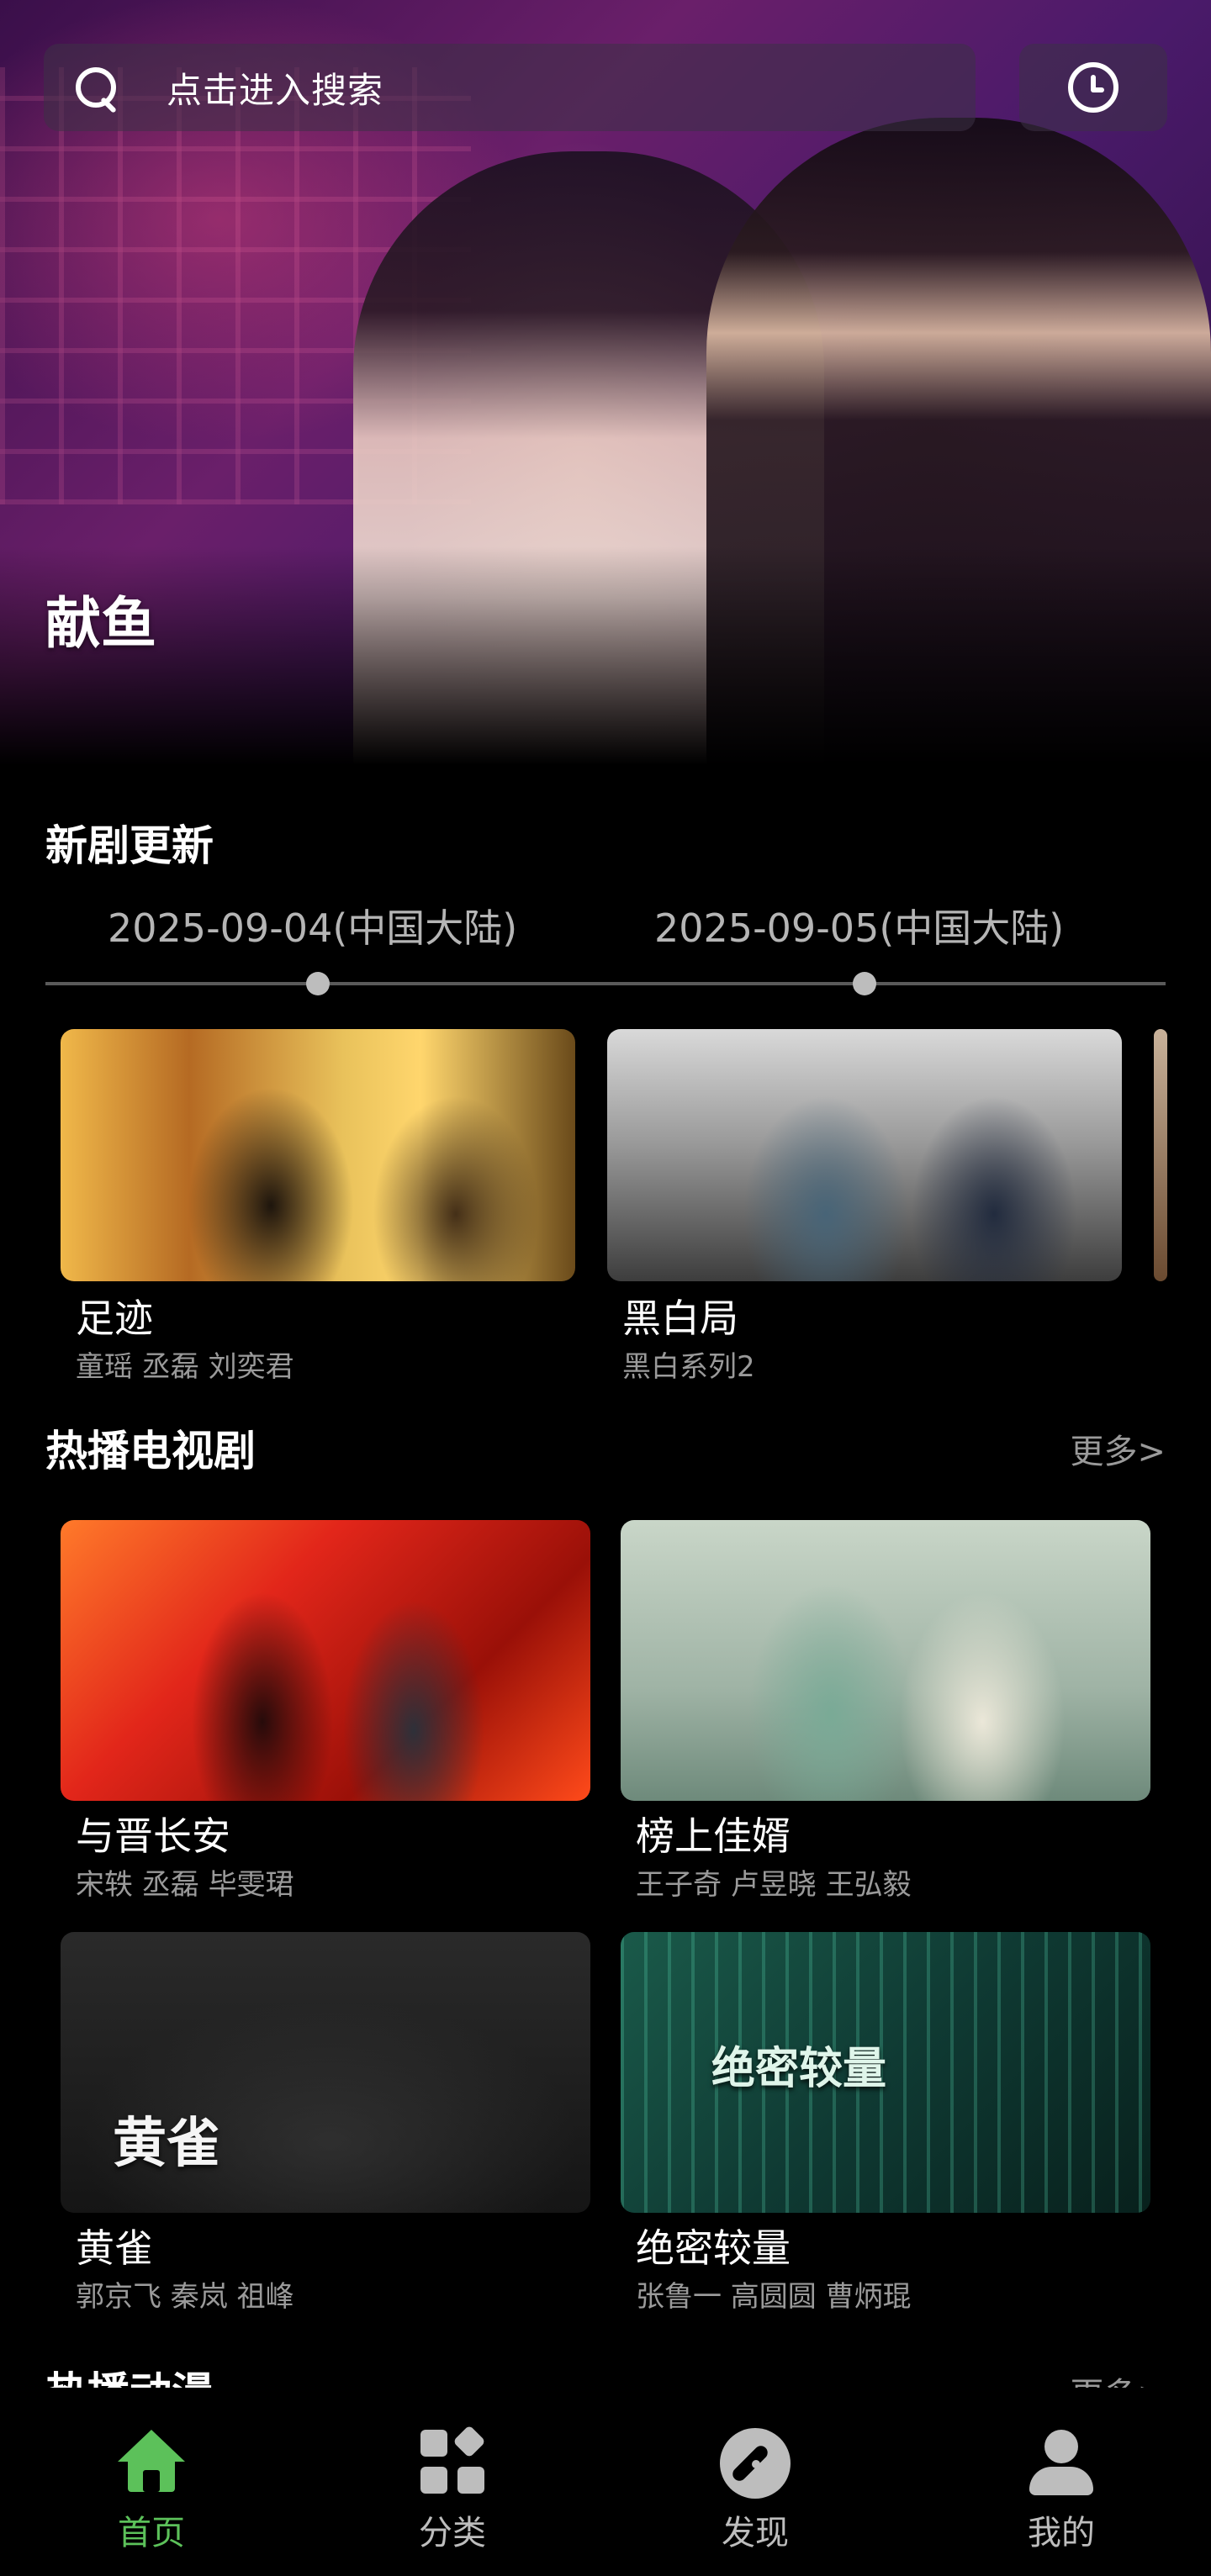 This screenshot has width=1211, height=2576. What do you see at coordinates (325, 1661) in the screenshot?
I see `poster-yujinchangan` at bounding box center [325, 1661].